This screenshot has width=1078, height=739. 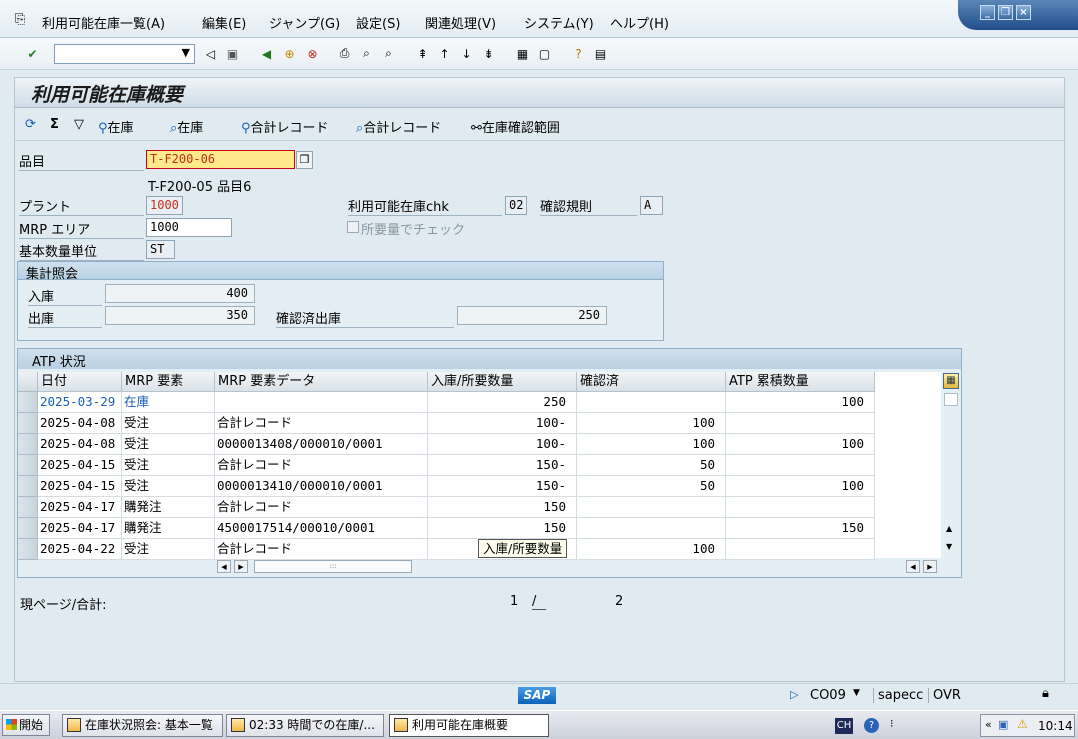 I want to click on total-record-button-1: ⚲合計レコード, so click(x=285, y=126).